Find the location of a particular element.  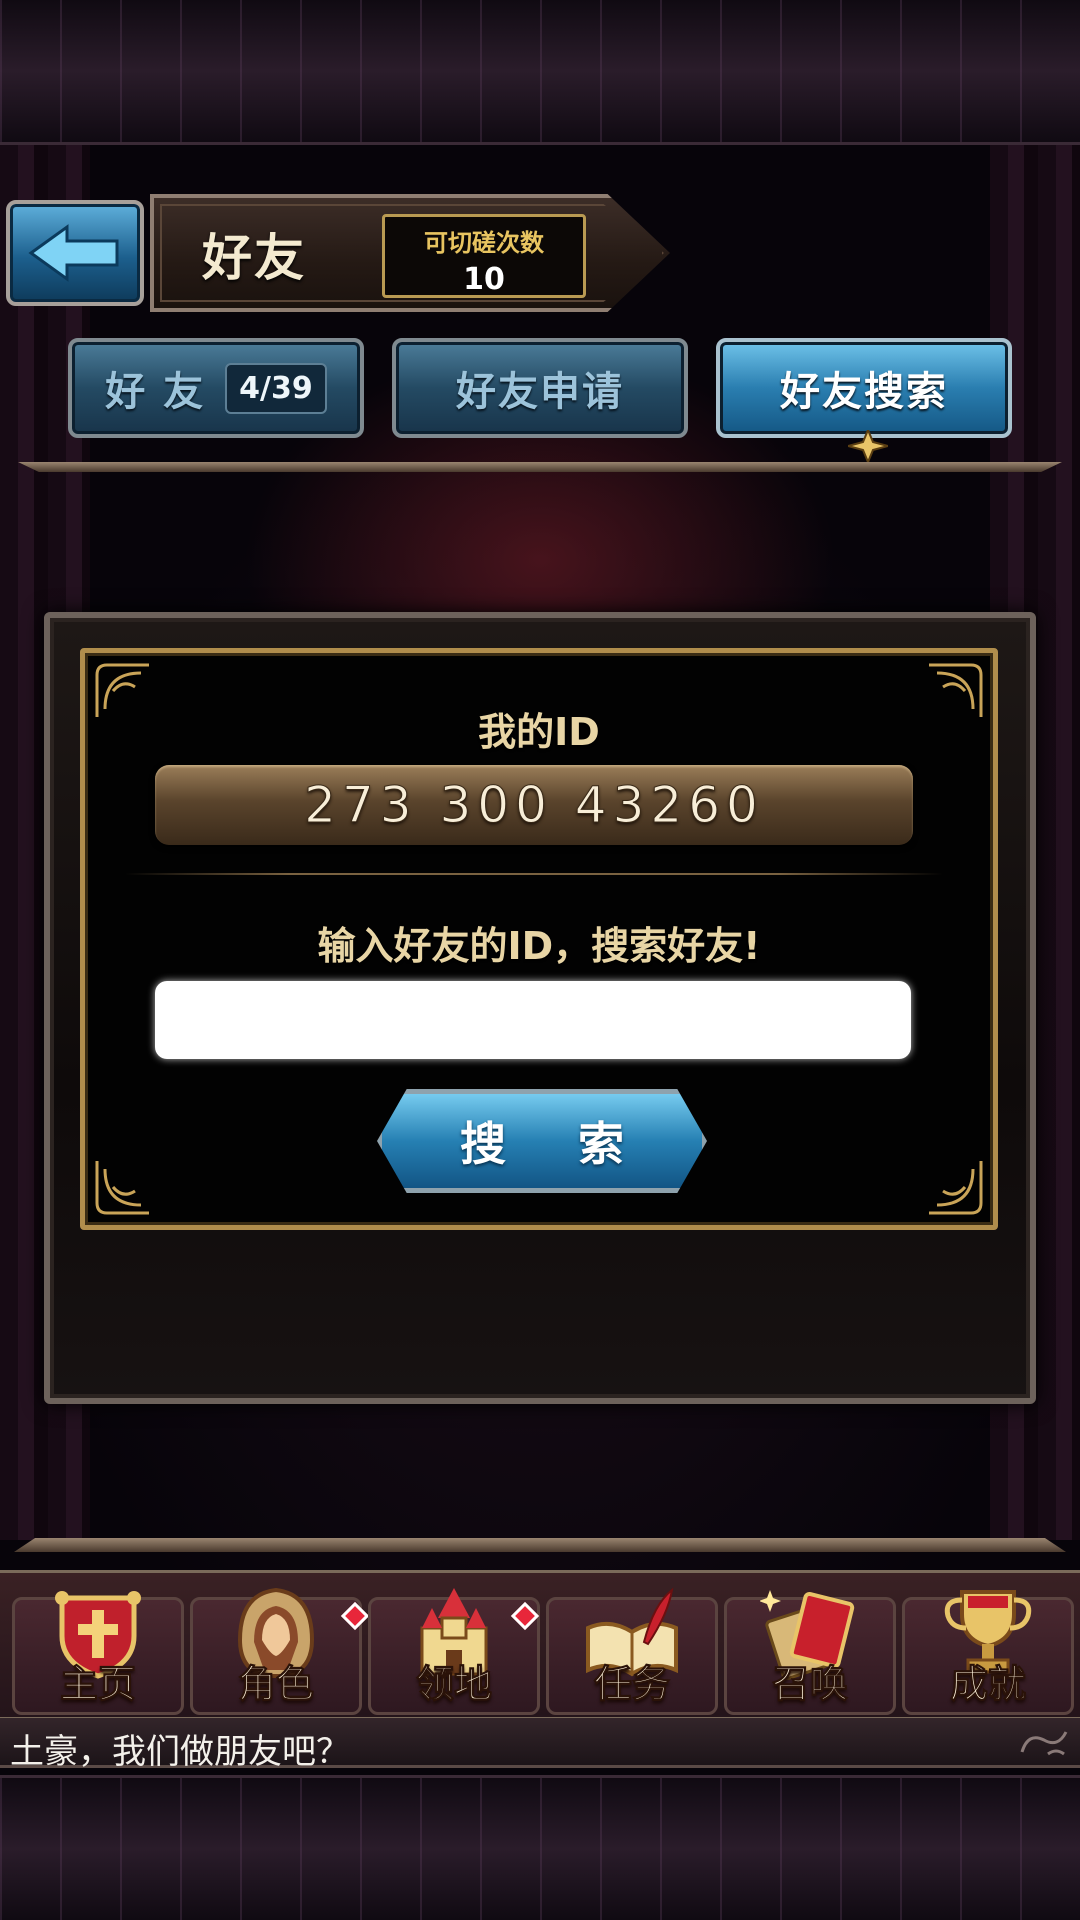

my-id-value: 273 300 43260 is located at coordinates (534, 805).